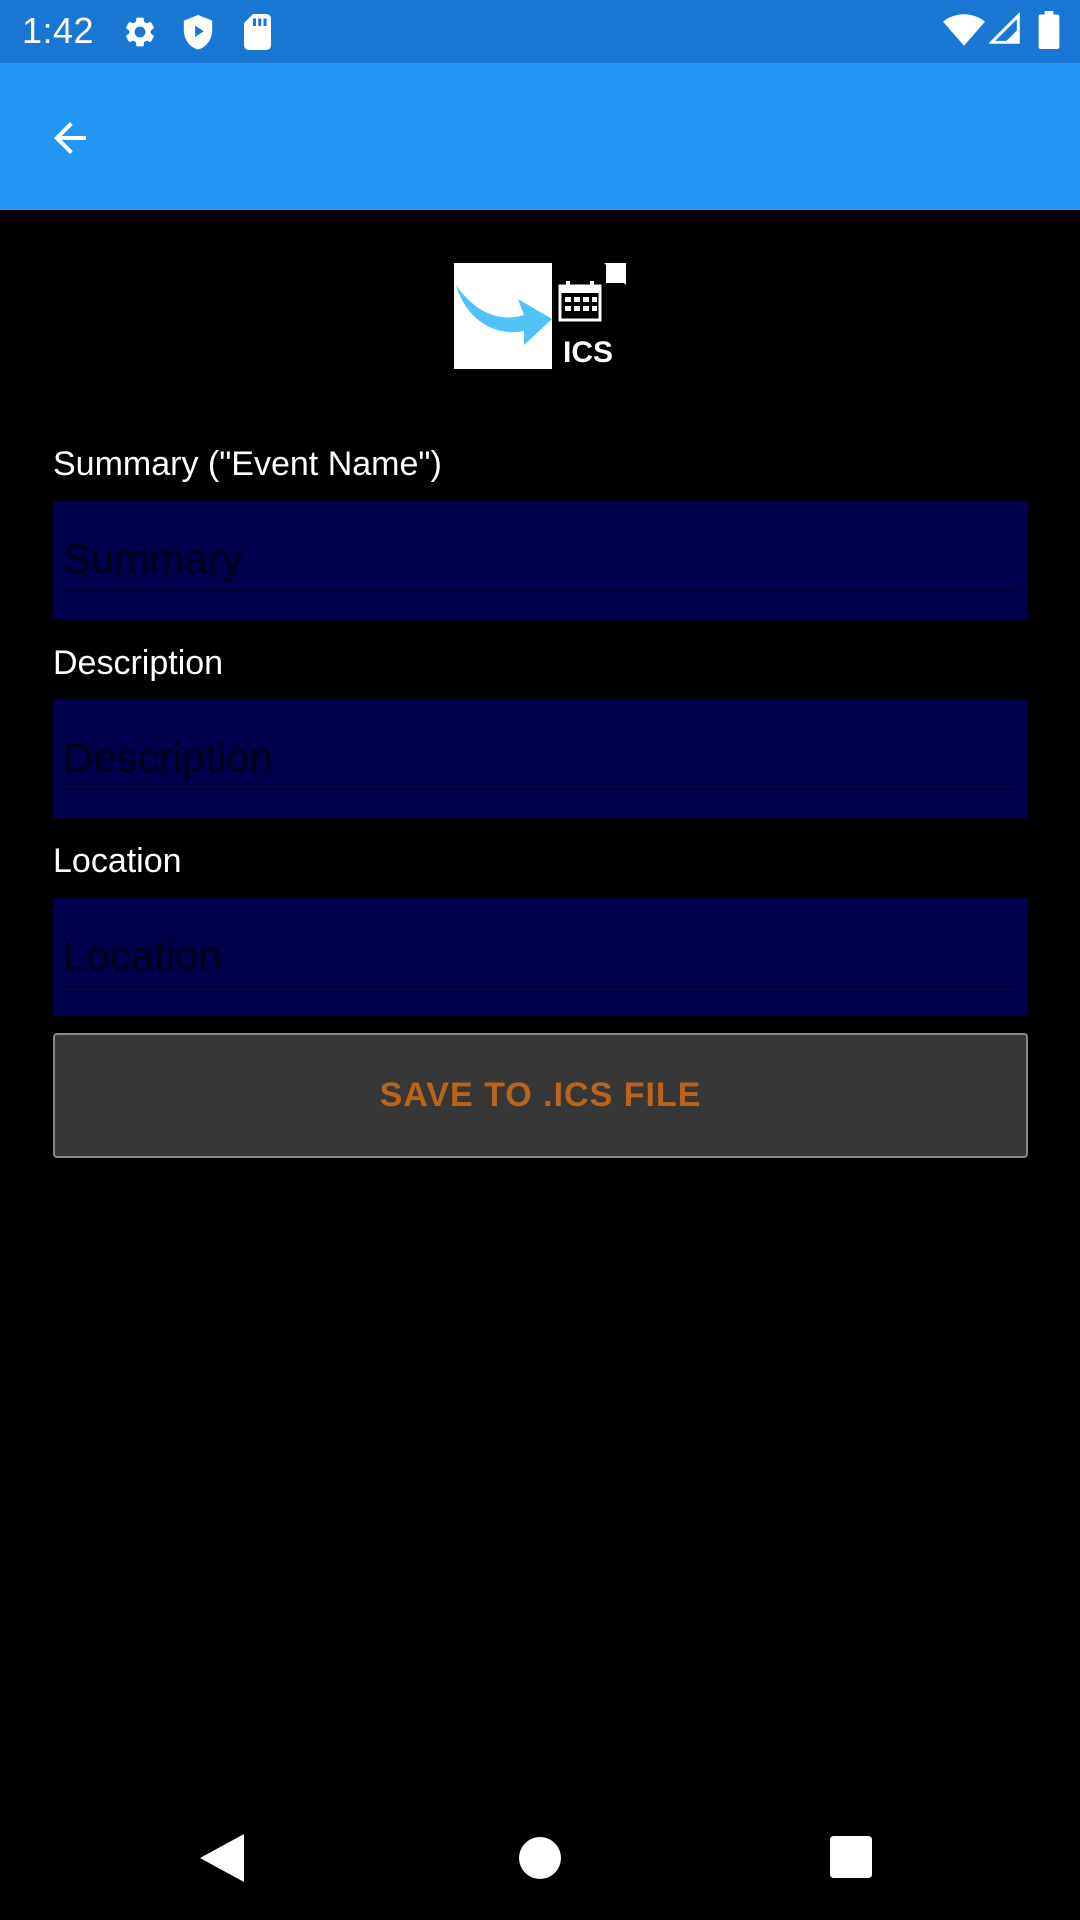 The image size is (1080, 1920). I want to click on navigation-bar, so click(540, 1860).